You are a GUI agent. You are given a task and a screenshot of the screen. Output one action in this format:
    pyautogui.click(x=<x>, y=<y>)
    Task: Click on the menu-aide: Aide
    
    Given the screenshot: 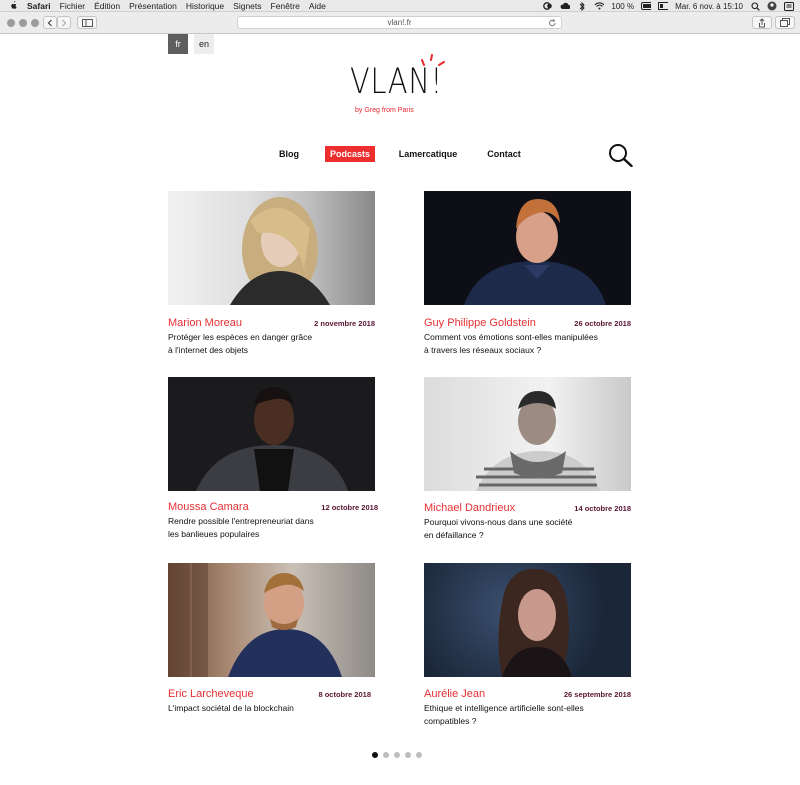 What is the action you would take?
    pyautogui.click(x=317, y=6)
    